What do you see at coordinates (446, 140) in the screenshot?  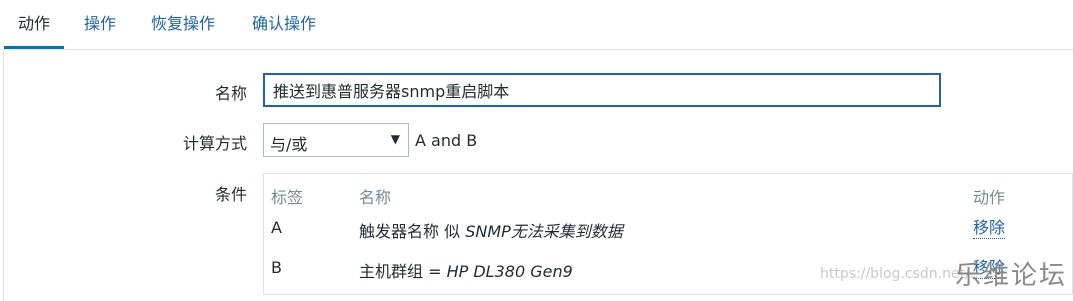 I see `calc-expression: A and B` at bounding box center [446, 140].